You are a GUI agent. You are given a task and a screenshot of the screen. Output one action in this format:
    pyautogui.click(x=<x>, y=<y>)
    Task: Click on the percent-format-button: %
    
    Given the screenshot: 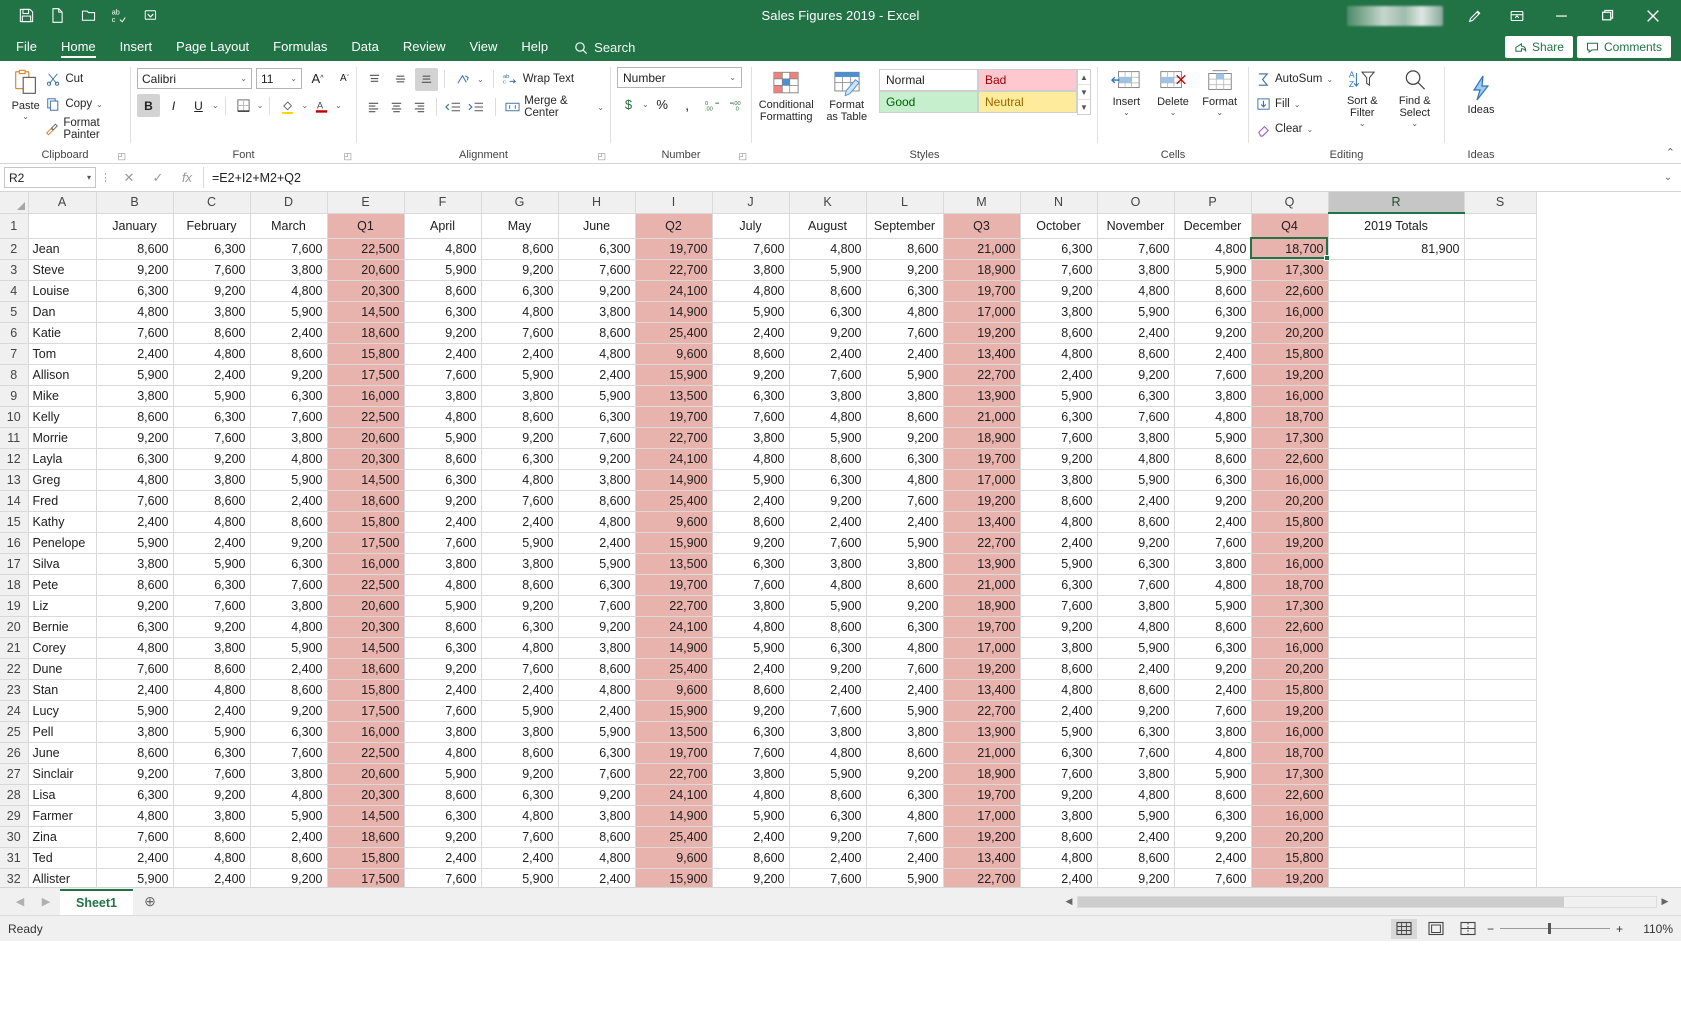 What is the action you would take?
    pyautogui.click(x=662, y=104)
    